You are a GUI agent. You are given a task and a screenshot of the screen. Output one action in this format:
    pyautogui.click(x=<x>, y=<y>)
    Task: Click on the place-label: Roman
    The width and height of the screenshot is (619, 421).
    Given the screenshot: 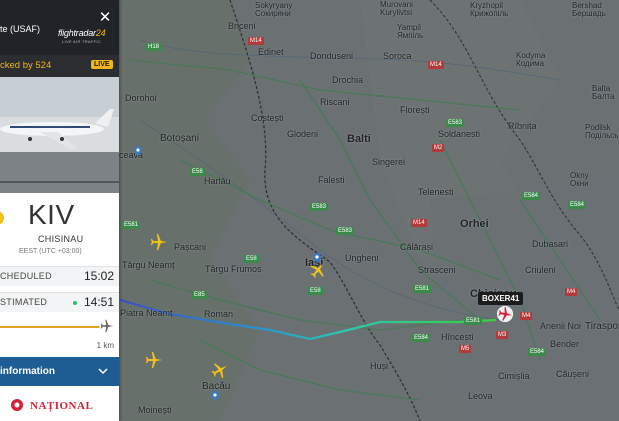 What is the action you would take?
    pyautogui.click(x=219, y=314)
    